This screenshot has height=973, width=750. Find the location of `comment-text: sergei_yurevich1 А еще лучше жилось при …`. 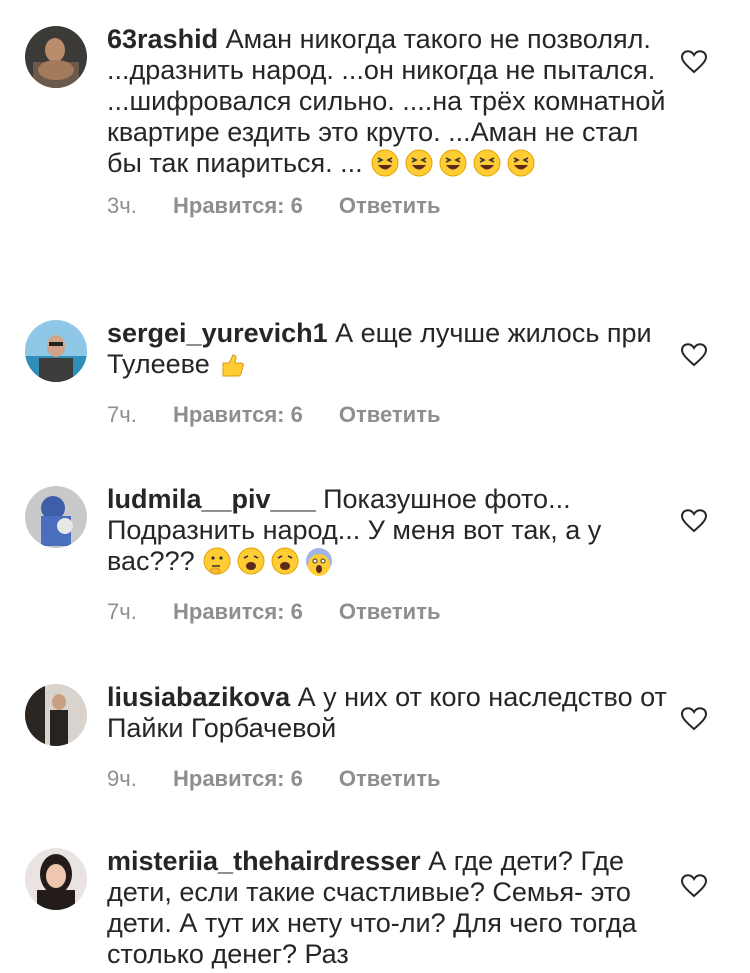

comment-text: sergei_yurevich1 А еще лучше жилось при … is located at coordinates (387, 349).